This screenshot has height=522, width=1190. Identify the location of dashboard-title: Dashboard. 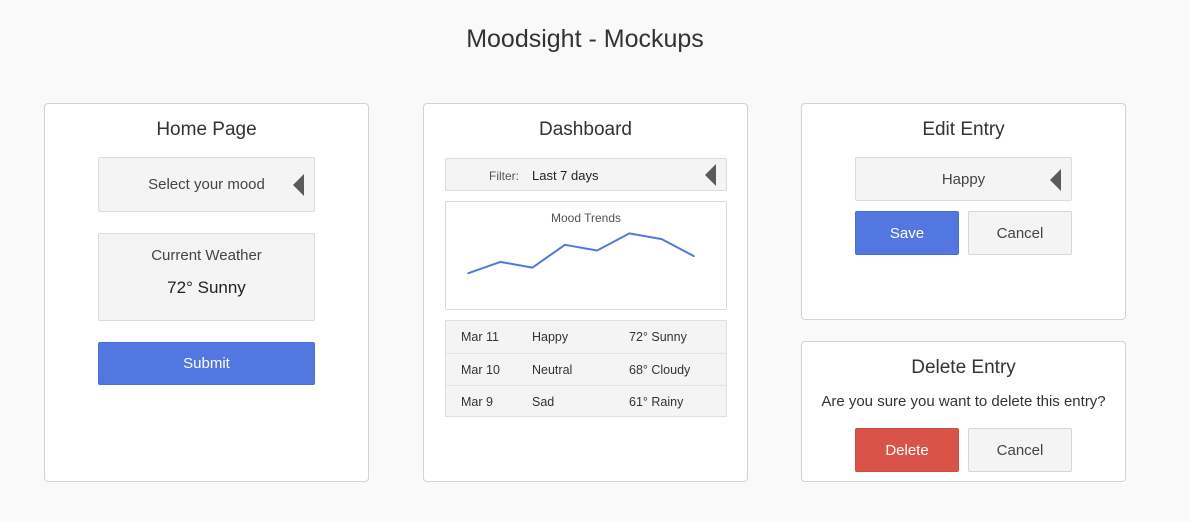
(585, 129).